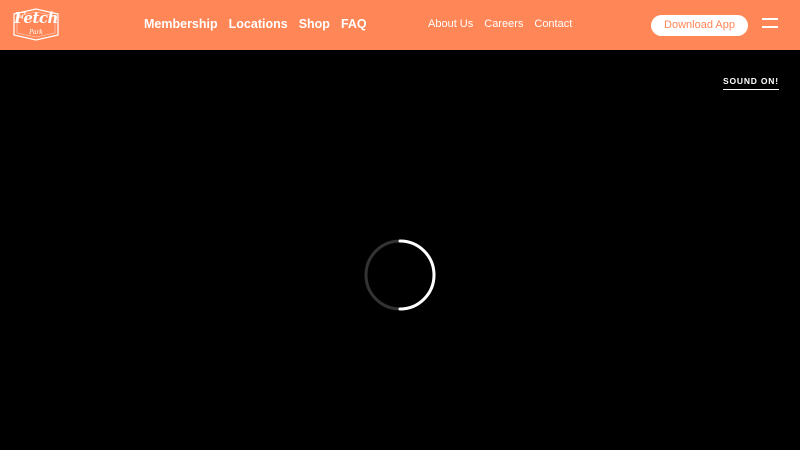 The height and width of the screenshot is (450, 800). Describe the element at coordinates (450, 24) in the screenshot. I see `nav-link-about-us: About Us` at that location.